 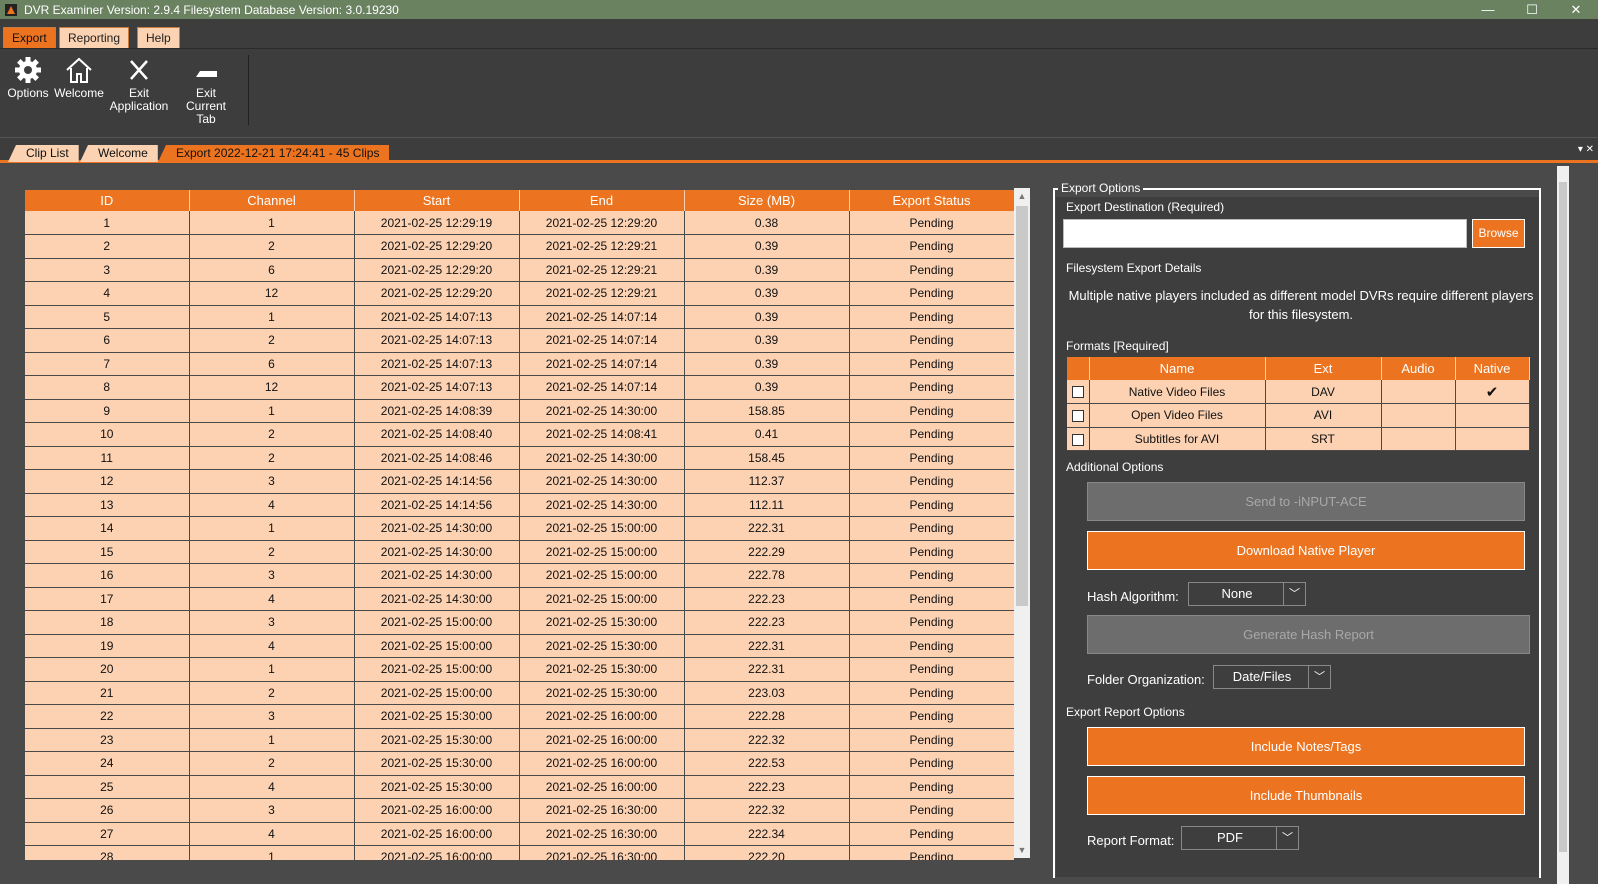 I want to click on column-header: End, so click(x=602, y=200).